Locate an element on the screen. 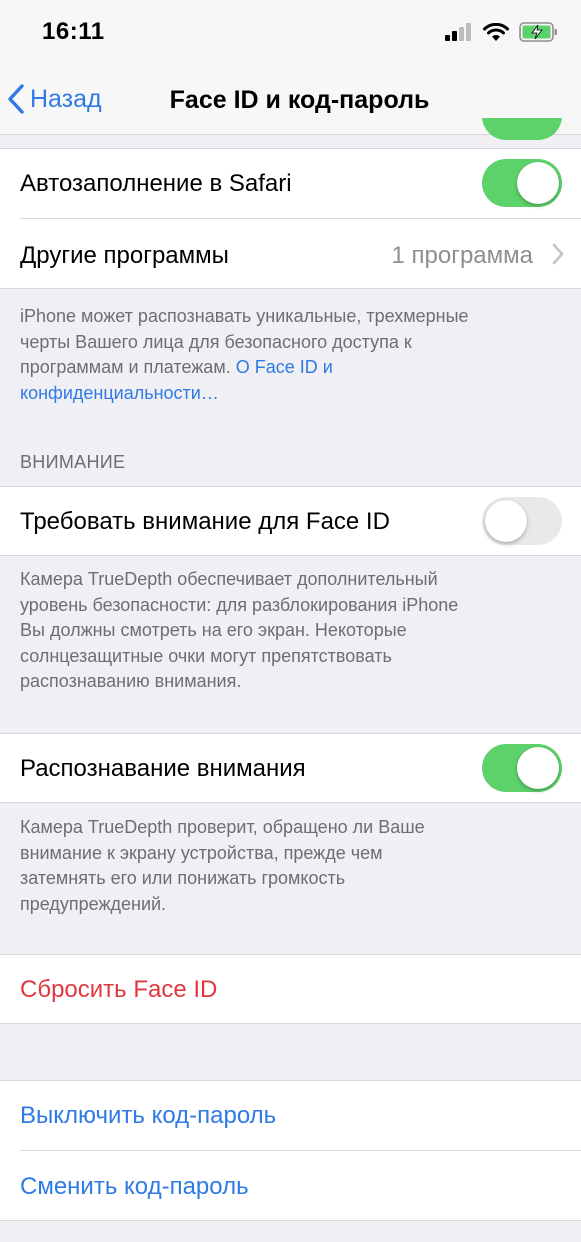  change-passcode-label: Сменить код-пароль is located at coordinates (134, 1186).